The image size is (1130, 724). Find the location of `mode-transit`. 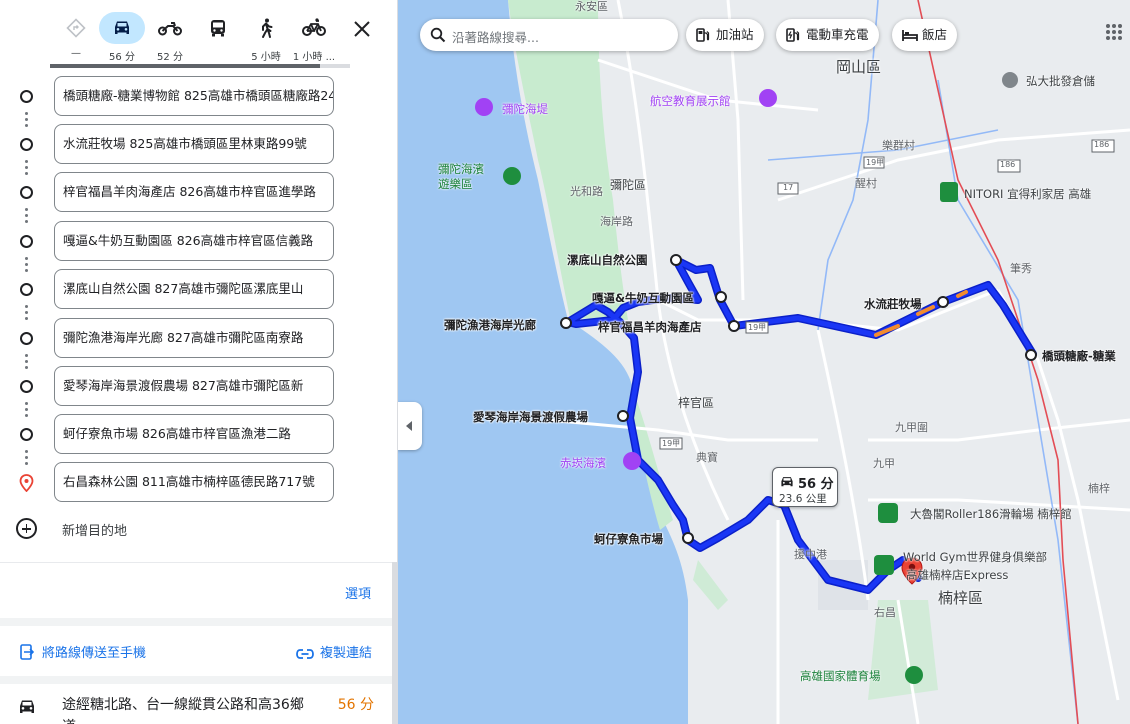

mode-transit is located at coordinates (218, 37).